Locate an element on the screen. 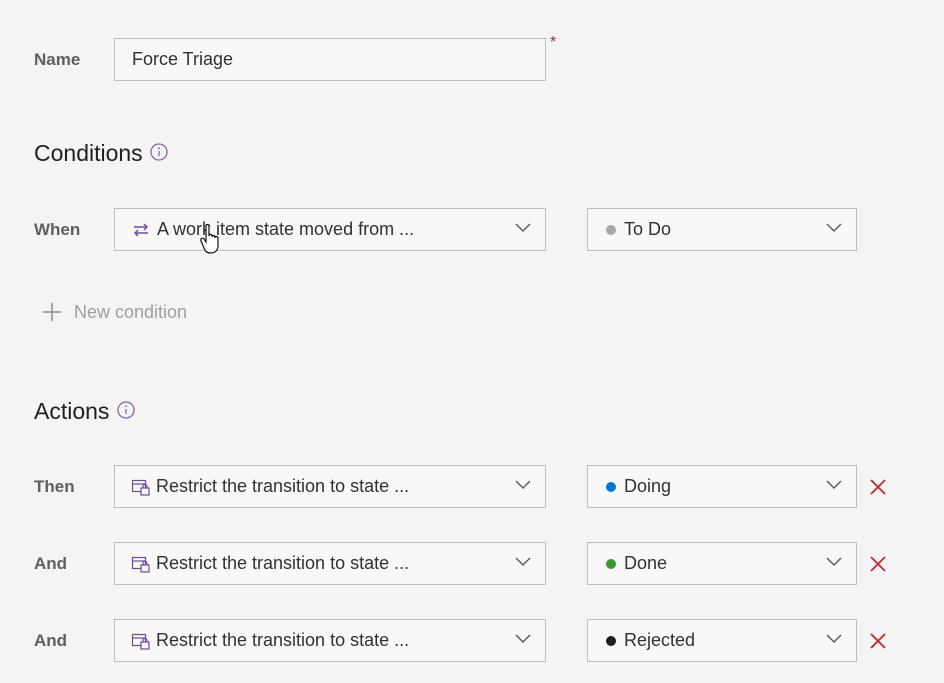  action-state-dropdown: Done is located at coordinates (722, 563).